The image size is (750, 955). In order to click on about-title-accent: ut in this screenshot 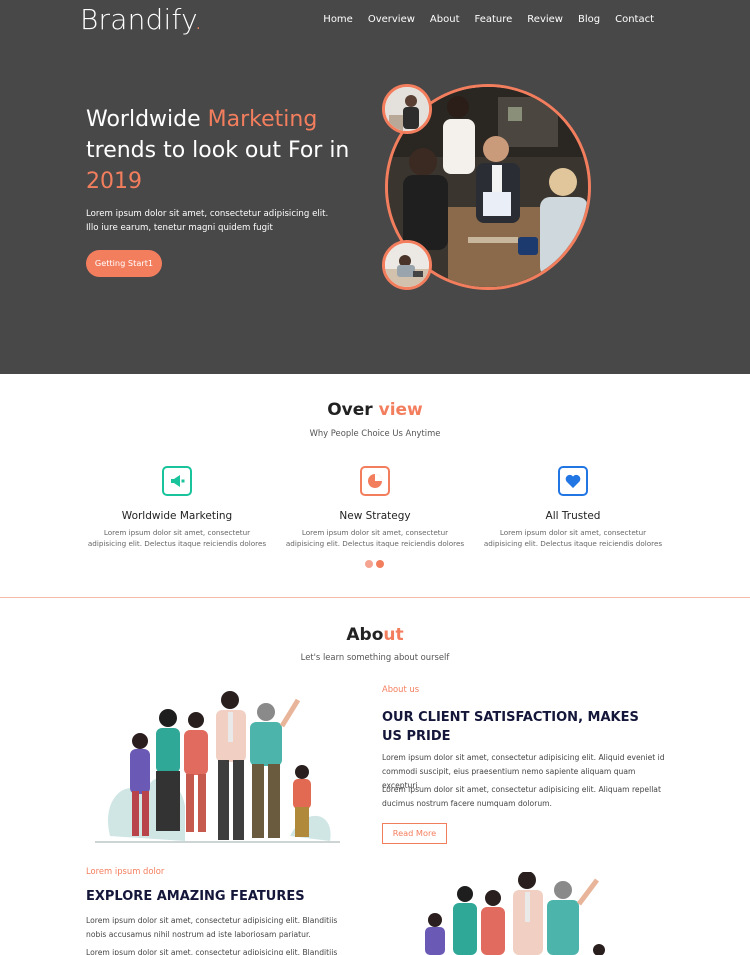, I will do `click(393, 635)`.